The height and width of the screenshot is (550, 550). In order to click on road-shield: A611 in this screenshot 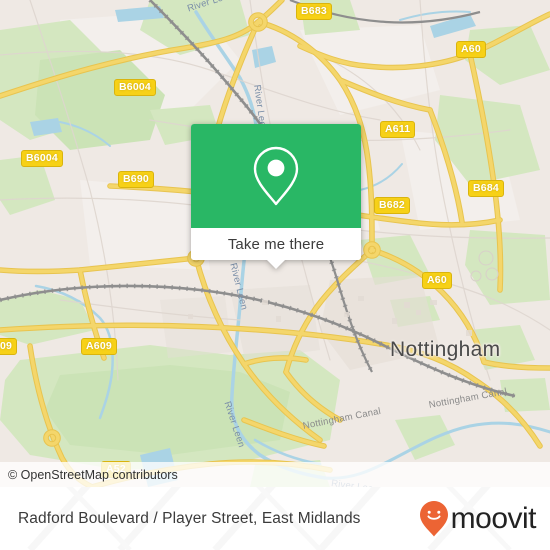, I will do `click(398, 129)`.